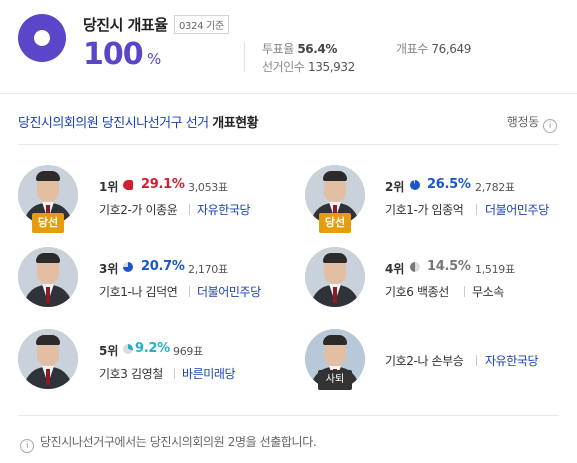  What do you see at coordinates (113, 54) in the screenshot?
I see `count-rate-value: 100` at bounding box center [113, 54].